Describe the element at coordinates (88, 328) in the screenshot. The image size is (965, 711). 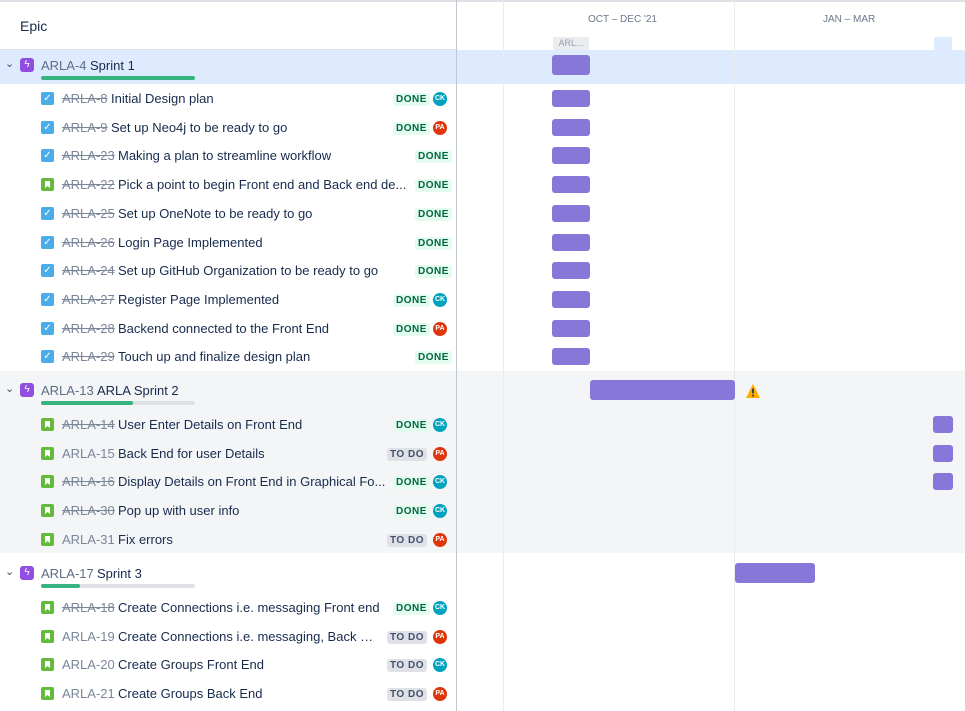
I see `issue-key: ARLA-28` at that location.